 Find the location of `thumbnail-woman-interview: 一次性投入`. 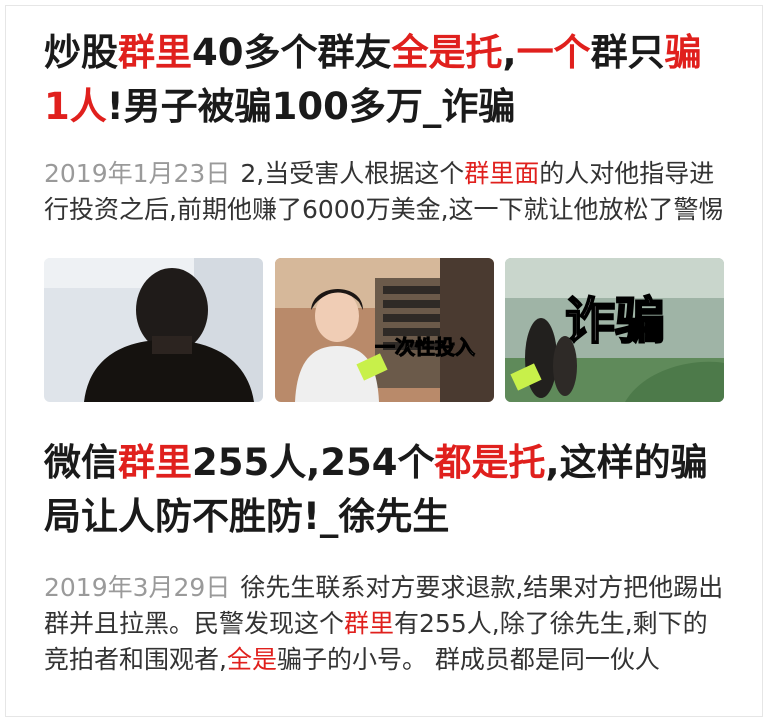

thumbnail-woman-interview: 一次性投入 is located at coordinates (384, 330).